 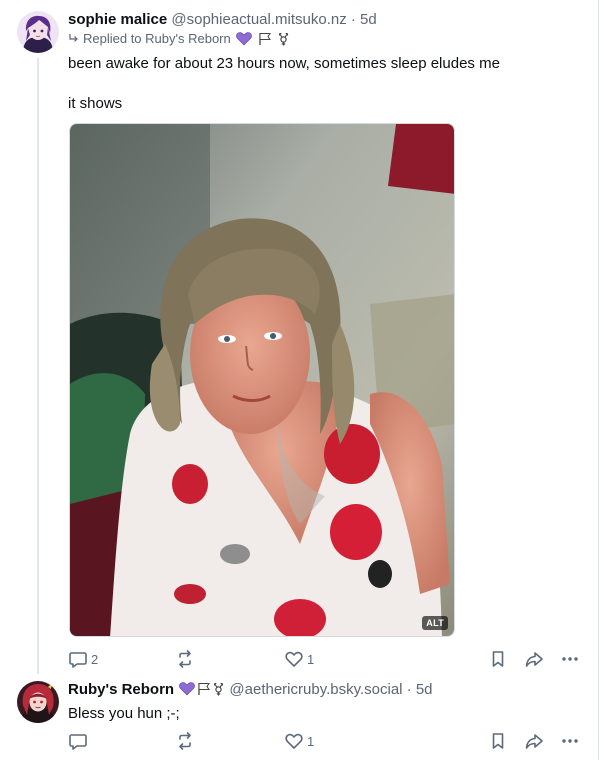 What do you see at coordinates (435, 623) in the screenshot?
I see `alt-text-badge: ALT` at bounding box center [435, 623].